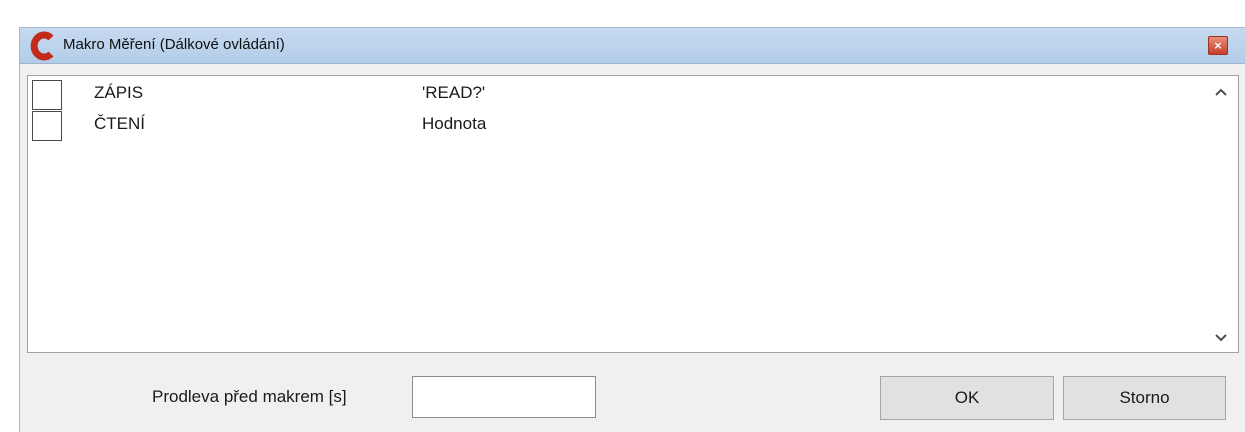 This screenshot has width=1245, height=432. I want to click on command-name: ČTENÍ, so click(119, 123).